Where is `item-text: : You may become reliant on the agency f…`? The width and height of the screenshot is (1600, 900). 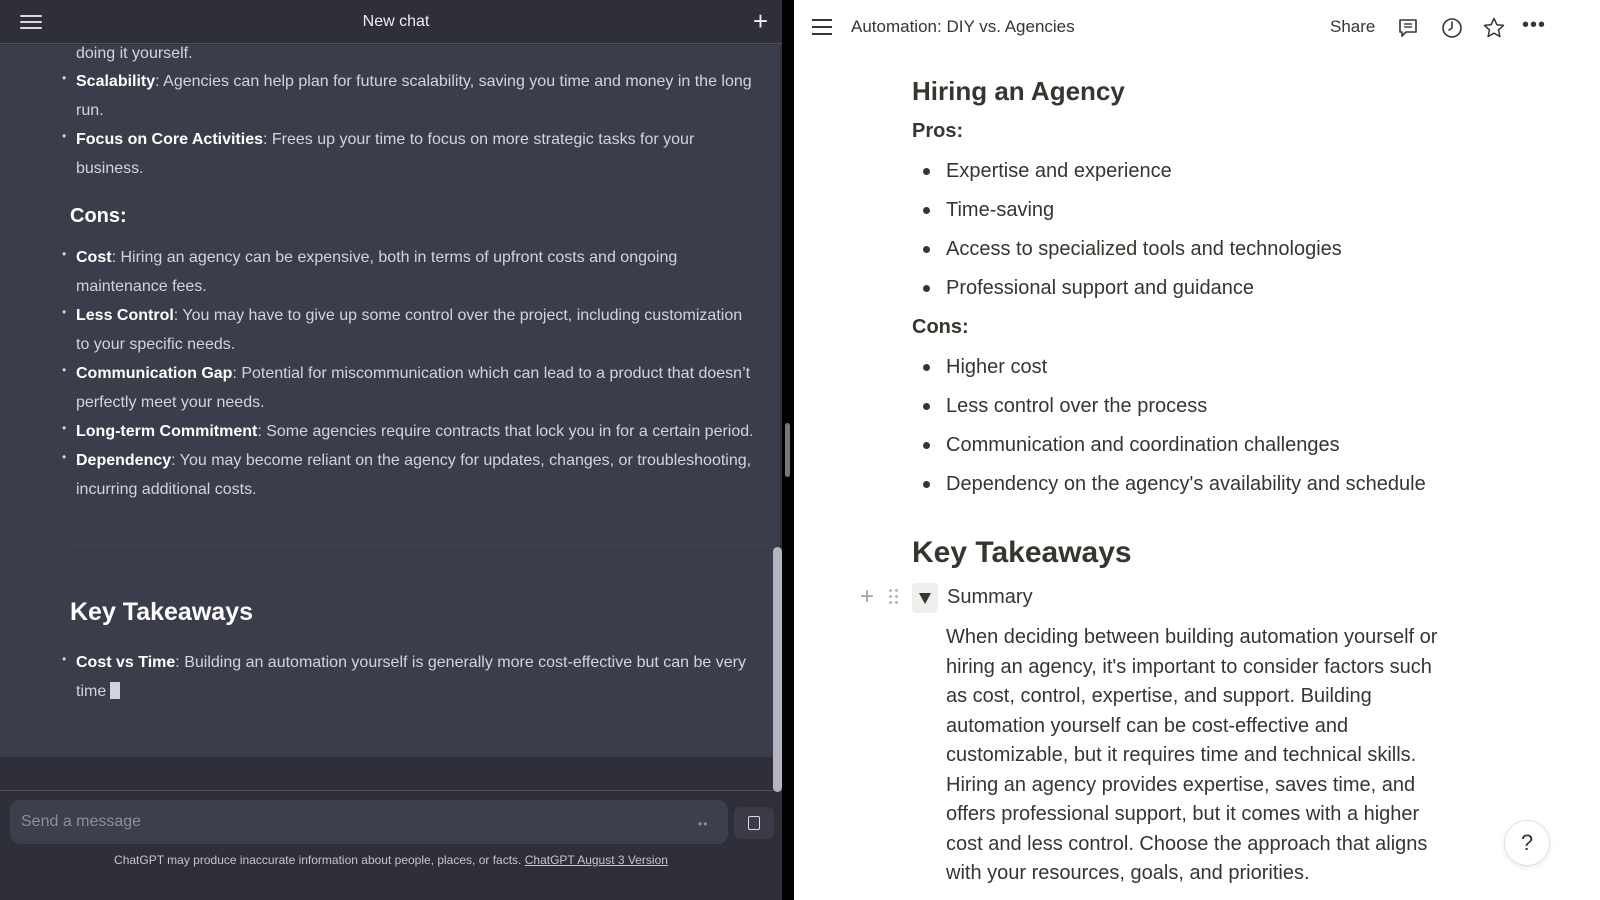
item-text: : You may become reliant on the agency f… is located at coordinates (461, 460).